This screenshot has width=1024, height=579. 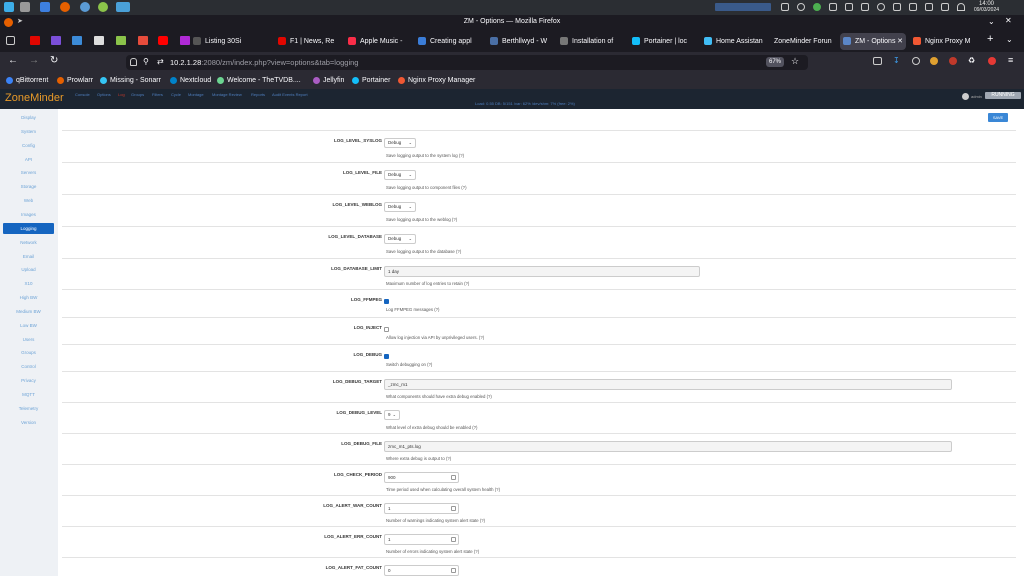 What do you see at coordinates (668, 384) in the screenshot?
I see `option-text-input: _zmc_m1` at bounding box center [668, 384].